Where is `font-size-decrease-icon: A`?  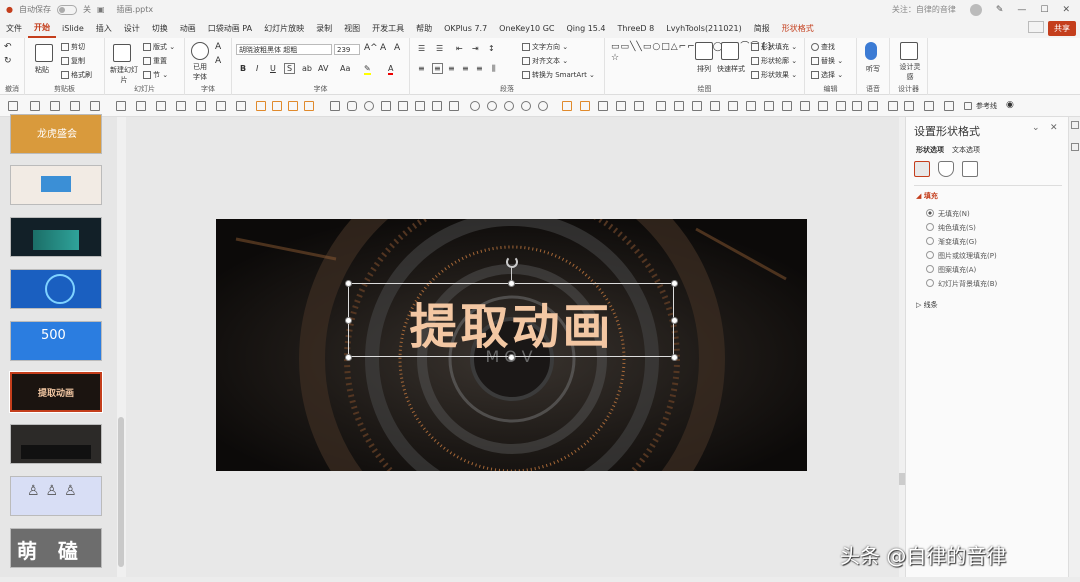 font-size-decrease-icon: A is located at coordinates (218, 61).